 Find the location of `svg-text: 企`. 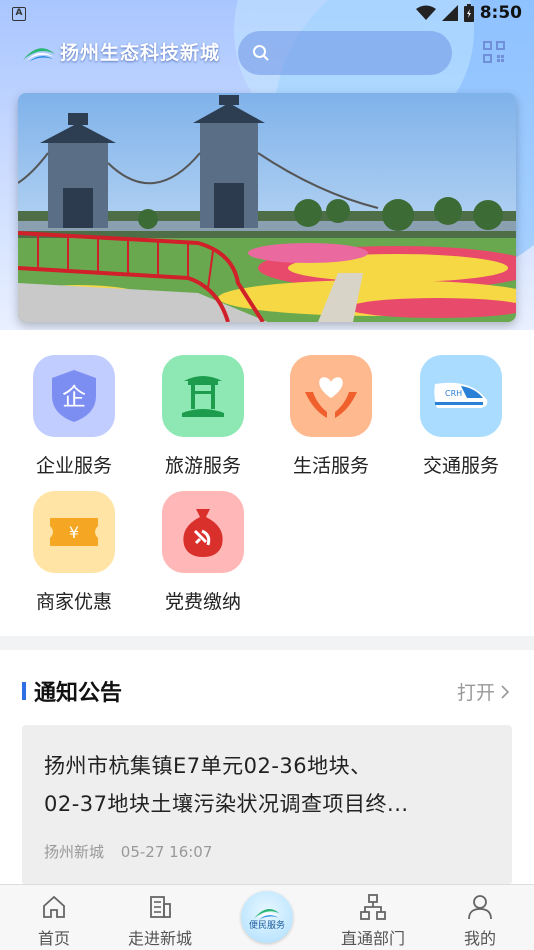

svg-text: 企 is located at coordinates (74, 397).